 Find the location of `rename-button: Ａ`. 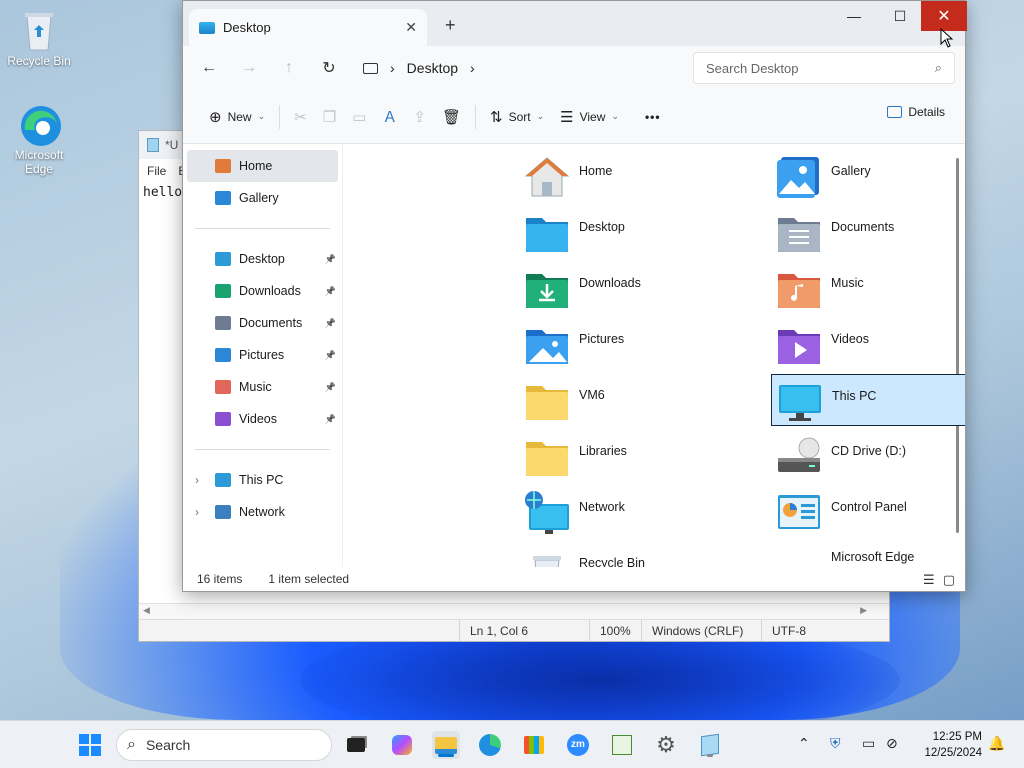

rename-button: Ａ is located at coordinates (389, 117).